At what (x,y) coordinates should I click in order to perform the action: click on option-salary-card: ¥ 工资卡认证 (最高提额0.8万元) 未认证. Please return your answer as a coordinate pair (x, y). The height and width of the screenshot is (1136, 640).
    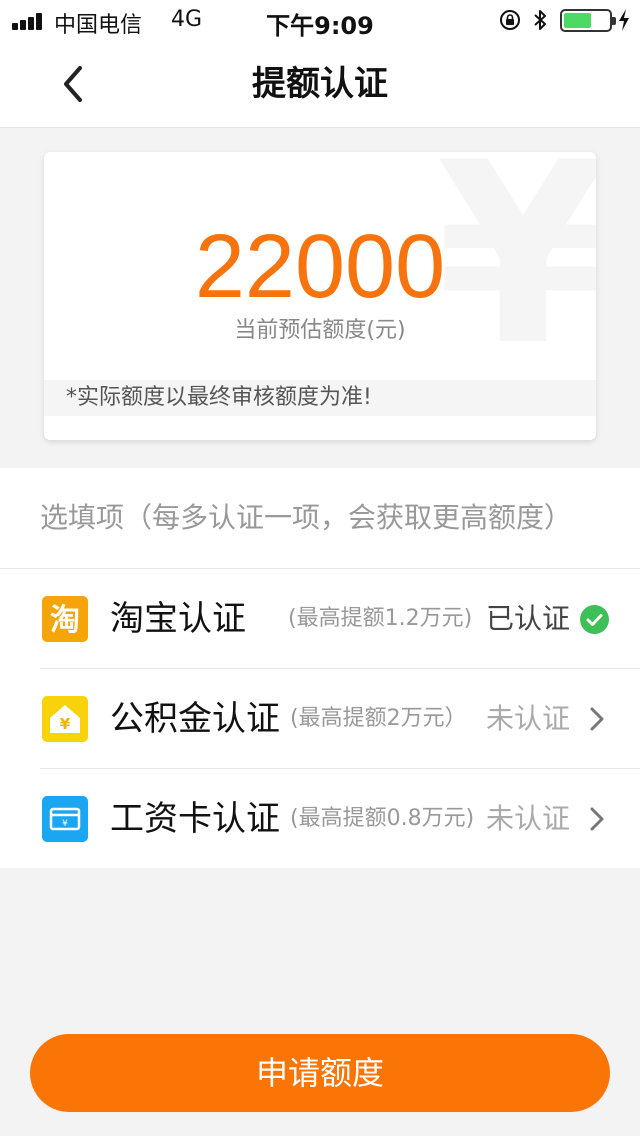
    Looking at the image, I should click on (320, 819).